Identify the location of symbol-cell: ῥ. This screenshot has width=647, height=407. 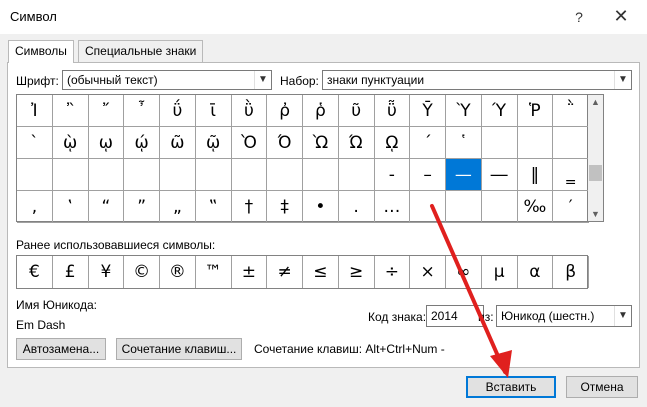
(321, 111).